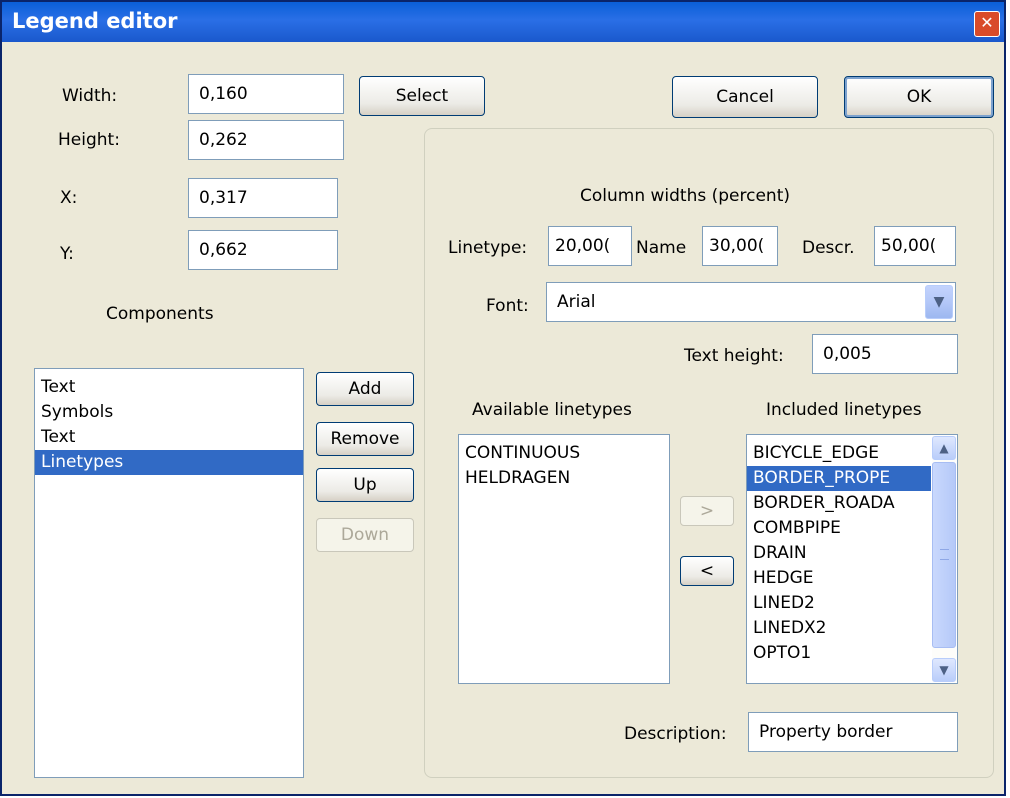 This screenshot has width=1010, height=798. I want to click on linetype-width-field: 20,00(, so click(590, 246).